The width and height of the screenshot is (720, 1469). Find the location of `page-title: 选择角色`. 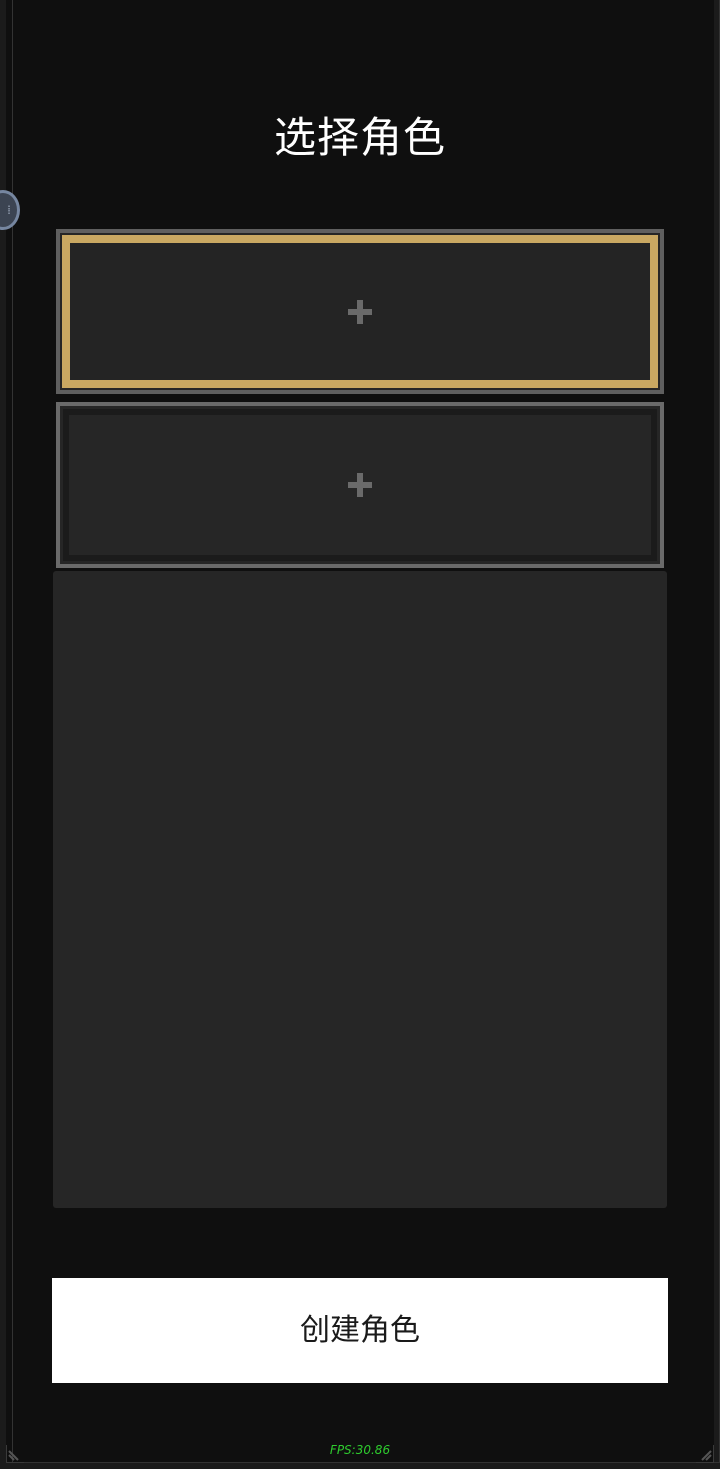

page-title: 选择角色 is located at coordinates (359, 137).